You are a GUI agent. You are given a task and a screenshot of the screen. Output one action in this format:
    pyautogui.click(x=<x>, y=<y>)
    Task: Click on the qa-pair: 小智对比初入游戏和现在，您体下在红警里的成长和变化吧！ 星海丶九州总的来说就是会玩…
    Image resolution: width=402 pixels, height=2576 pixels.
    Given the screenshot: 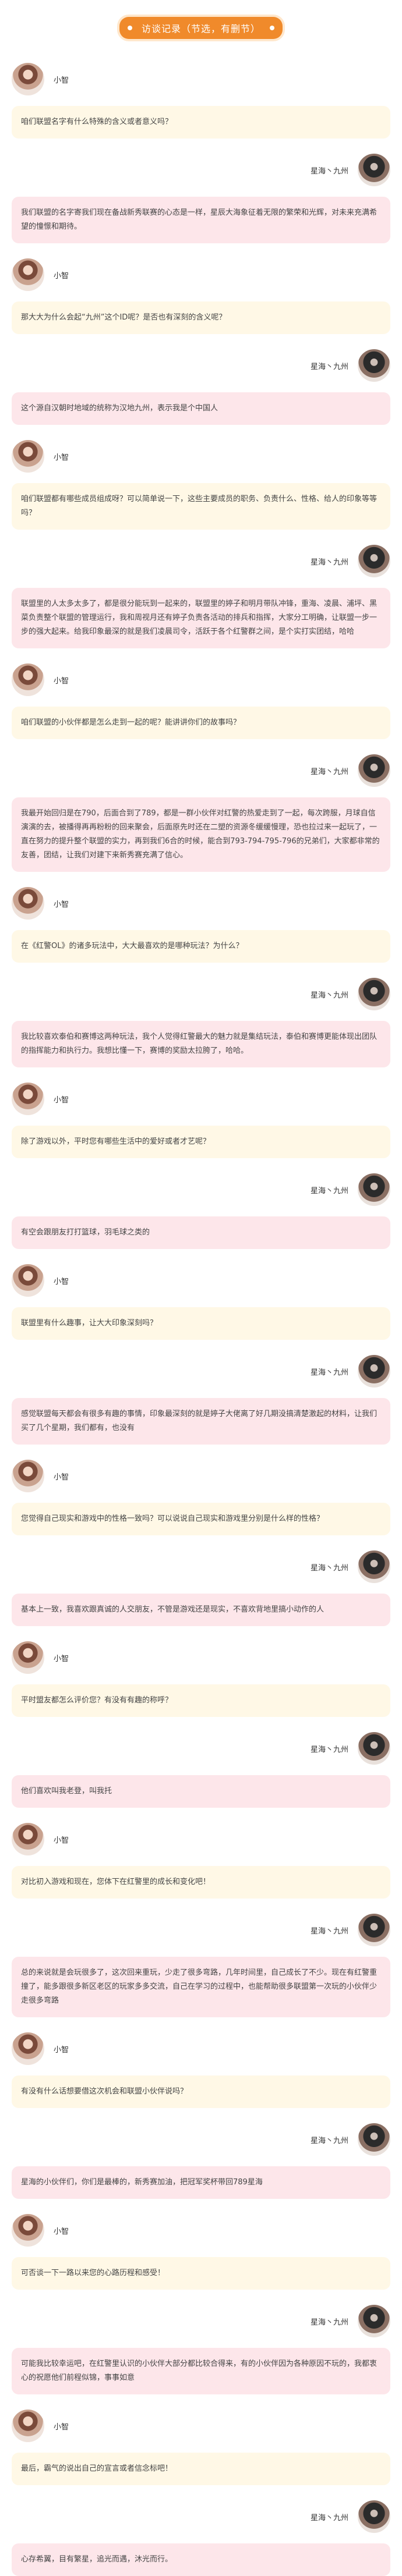 What is the action you would take?
    pyautogui.click(x=201, y=1917)
    